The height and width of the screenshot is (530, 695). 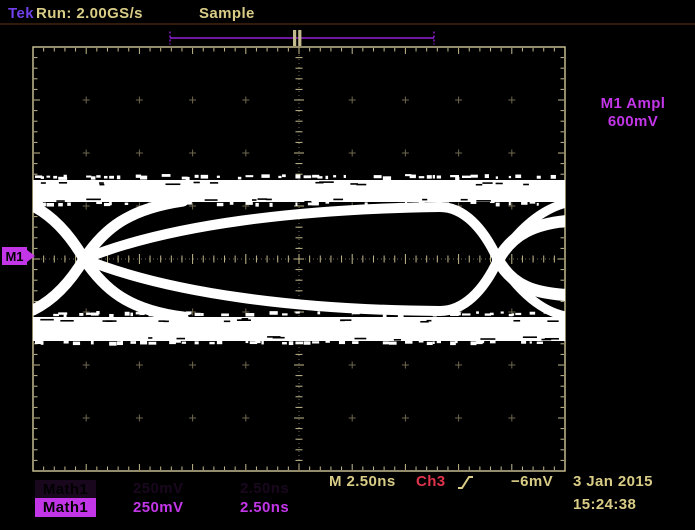 What do you see at coordinates (347, 24) in the screenshot?
I see `header-separator` at bounding box center [347, 24].